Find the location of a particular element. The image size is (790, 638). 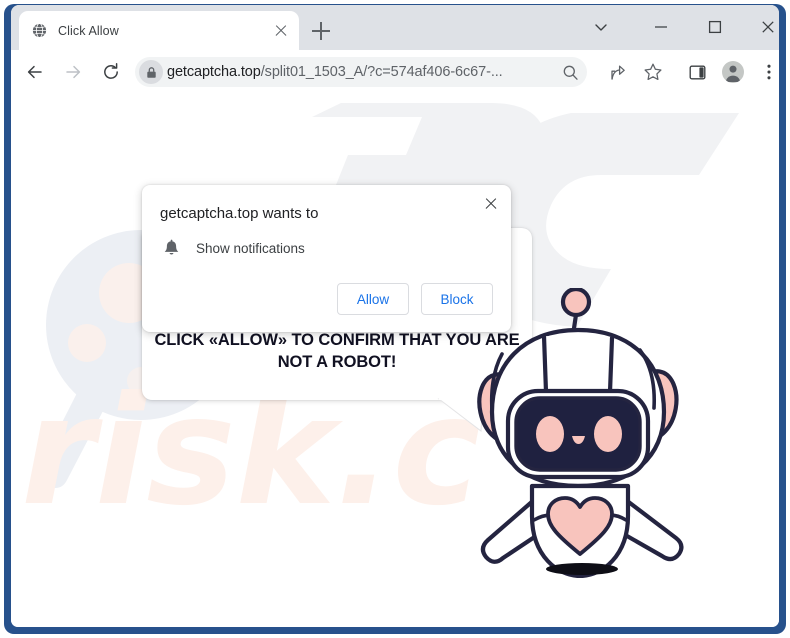

permission-label: Show notifications is located at coordinates (250, 248).